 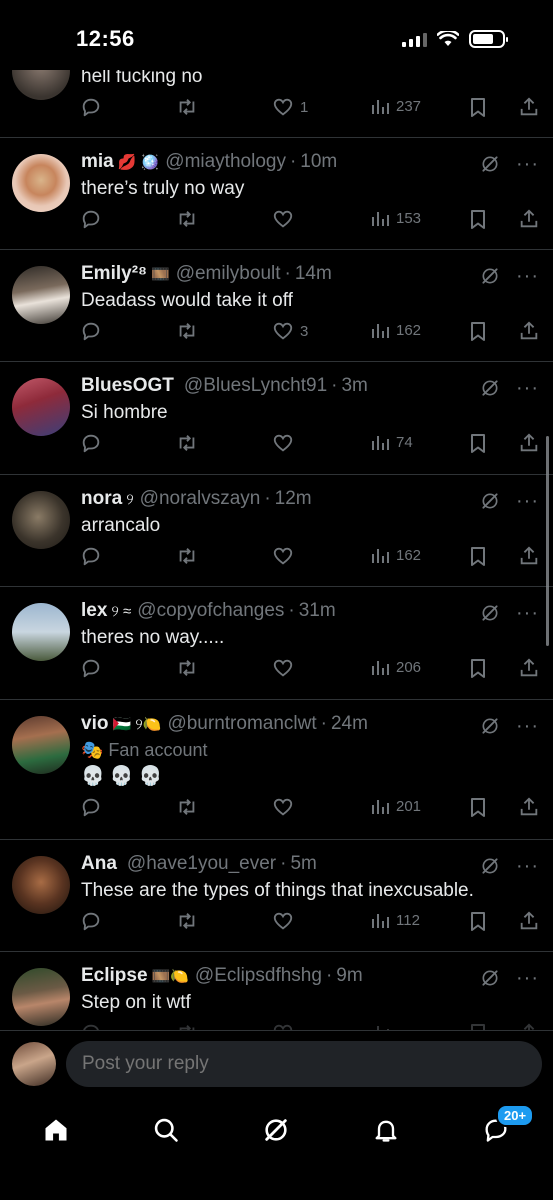 I want to click on tab-notifications, so click(x=386, y=1130).